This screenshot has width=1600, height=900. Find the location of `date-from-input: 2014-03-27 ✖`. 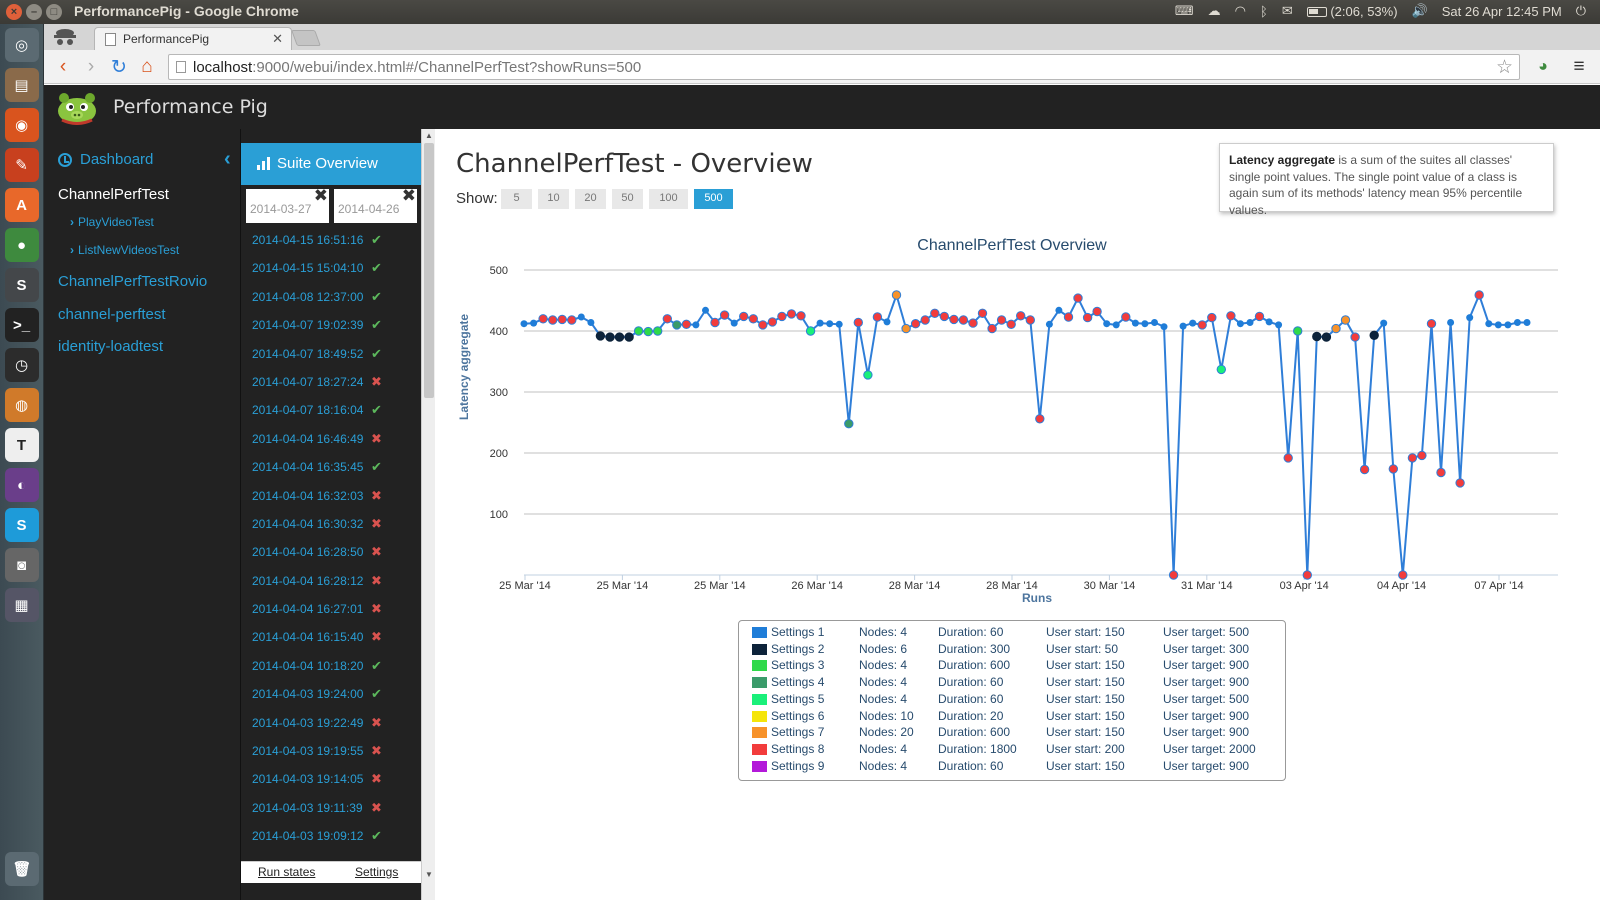

date-from-input: 2014-03-27 ✖ is located at coordinates (287, 204).